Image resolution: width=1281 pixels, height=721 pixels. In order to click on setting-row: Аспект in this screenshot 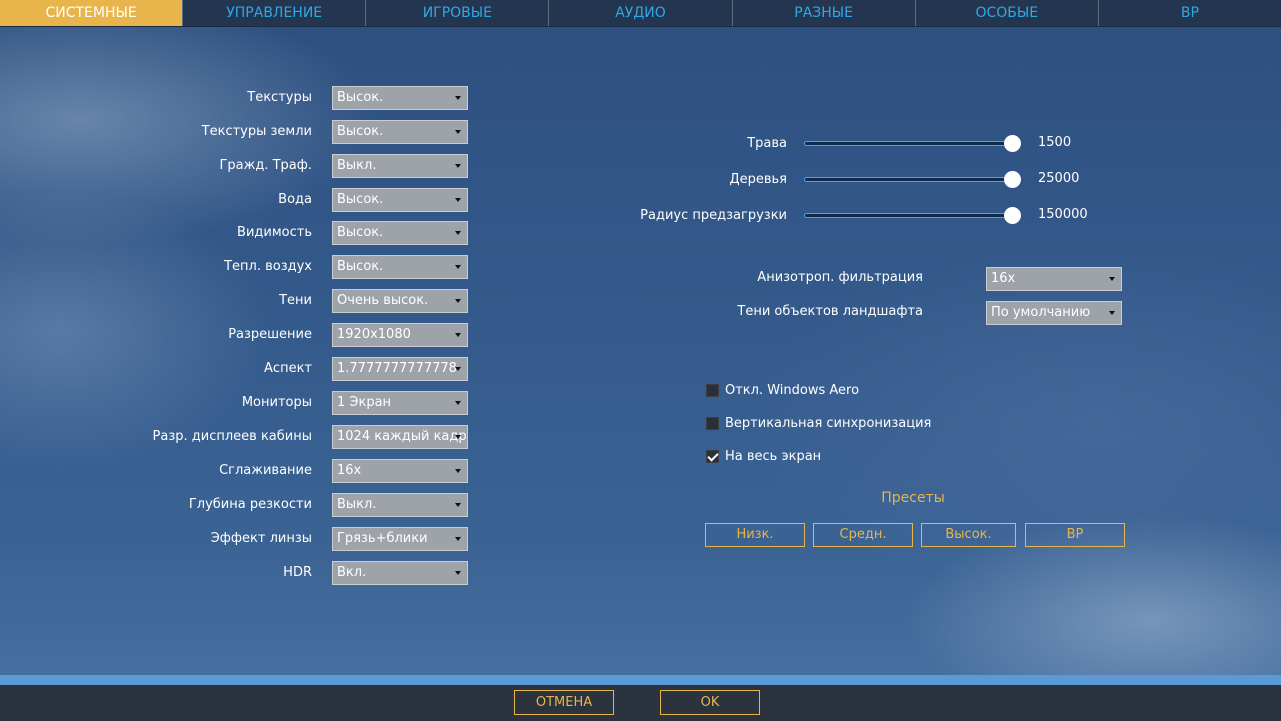, I will do `click(156, 369)`.